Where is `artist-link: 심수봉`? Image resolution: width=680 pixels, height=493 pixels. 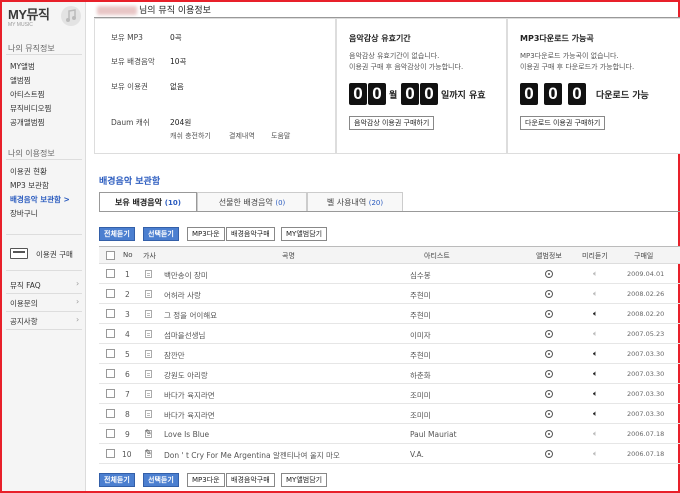
artist-link: 심수봉 is located at coordinates (420, 275).